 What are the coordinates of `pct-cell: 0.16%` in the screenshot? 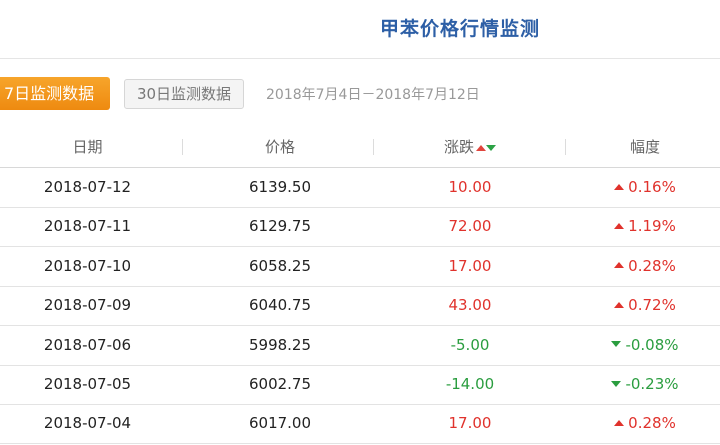 It's located at (645, 187).